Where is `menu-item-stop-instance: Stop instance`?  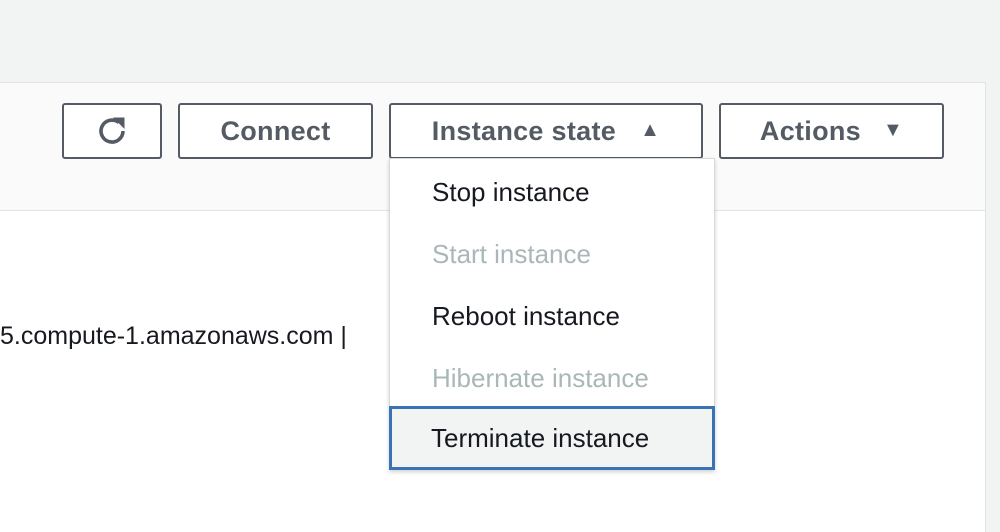
menu-item-stop-instance: Stop instance is located at coordinates (552, 192).